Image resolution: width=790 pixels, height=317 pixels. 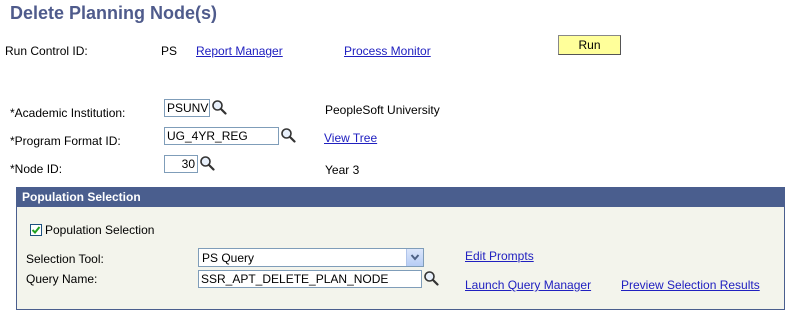 I want to click on query-name-input: SSR_APT_DELETE_PLAN_NODE, so click(x=310, y=279).